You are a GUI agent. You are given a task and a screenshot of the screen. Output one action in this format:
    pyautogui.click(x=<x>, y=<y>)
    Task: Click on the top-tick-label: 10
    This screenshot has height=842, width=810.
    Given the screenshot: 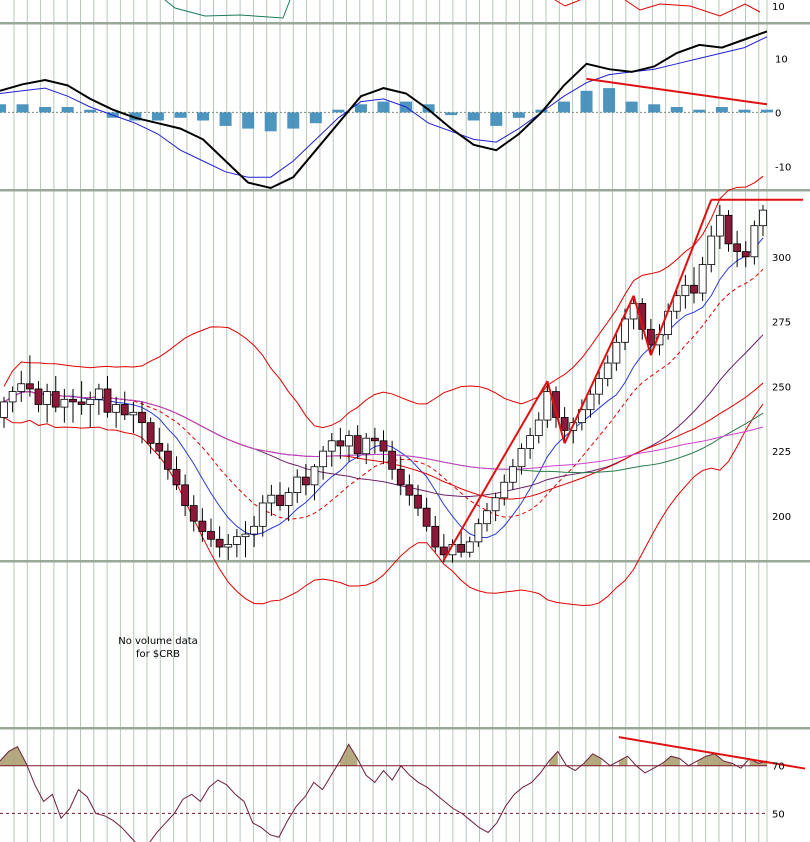 What is the action you would take?
    pyautogui.click(x=778, y=7)
    